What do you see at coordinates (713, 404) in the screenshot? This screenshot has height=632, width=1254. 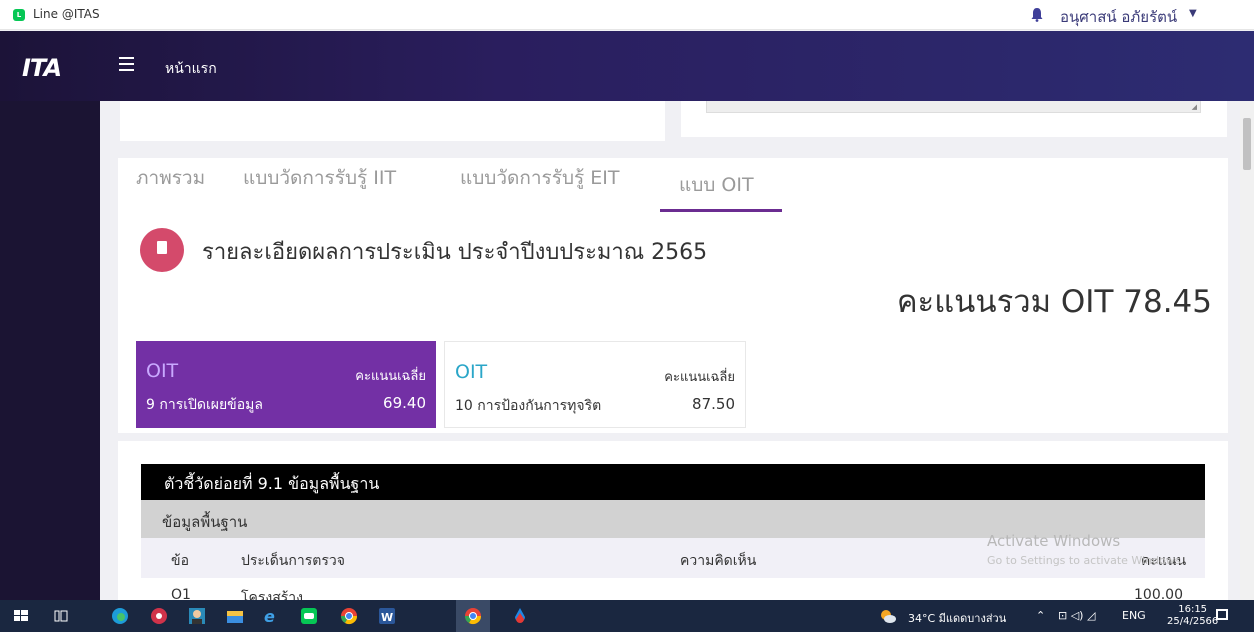 I see `oit-card-value: 87.50` at bounding box center [713, 404].